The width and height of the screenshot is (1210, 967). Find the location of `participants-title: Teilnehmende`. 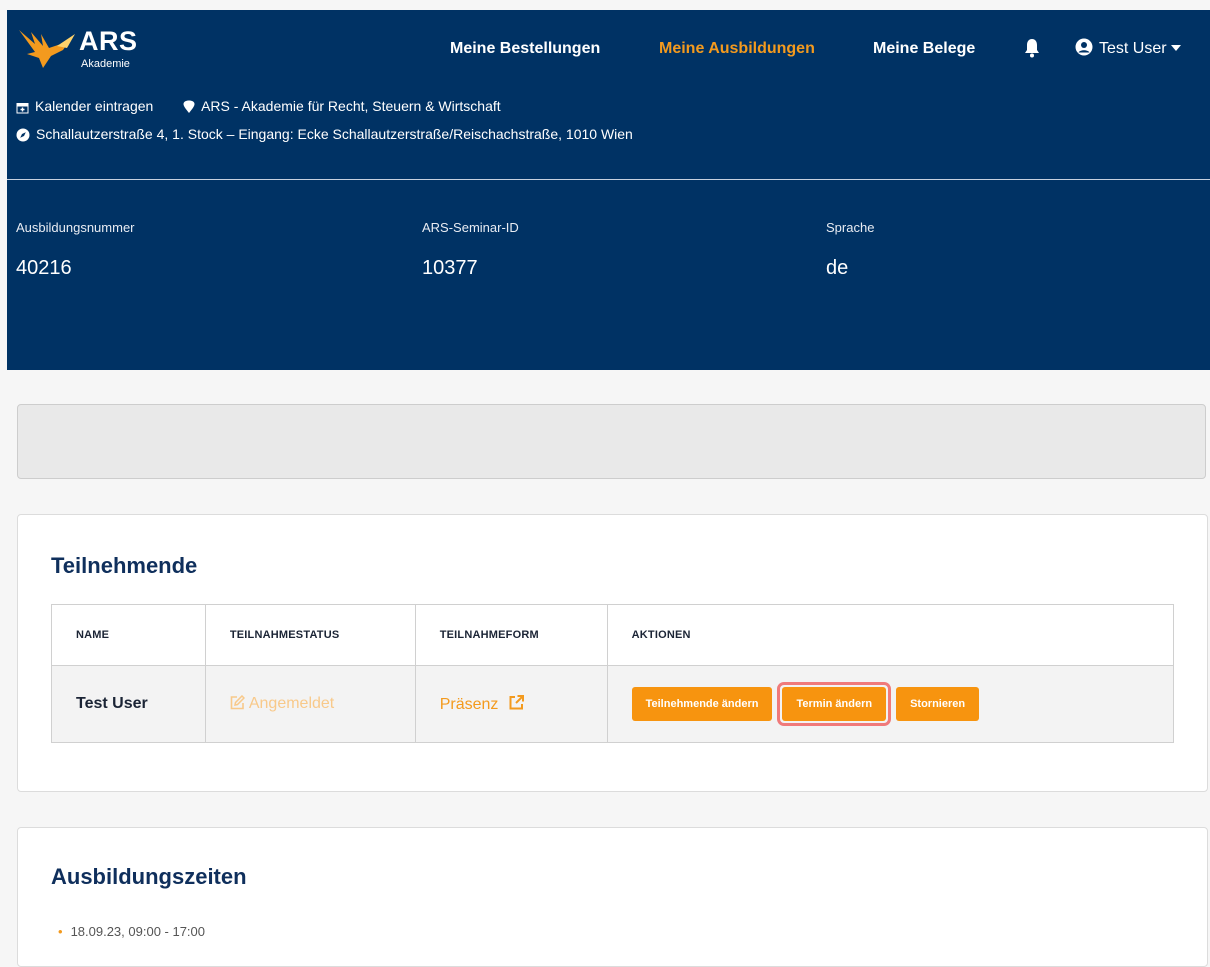

participants-title: Teilnehmende is located at coordinates (124, 565).